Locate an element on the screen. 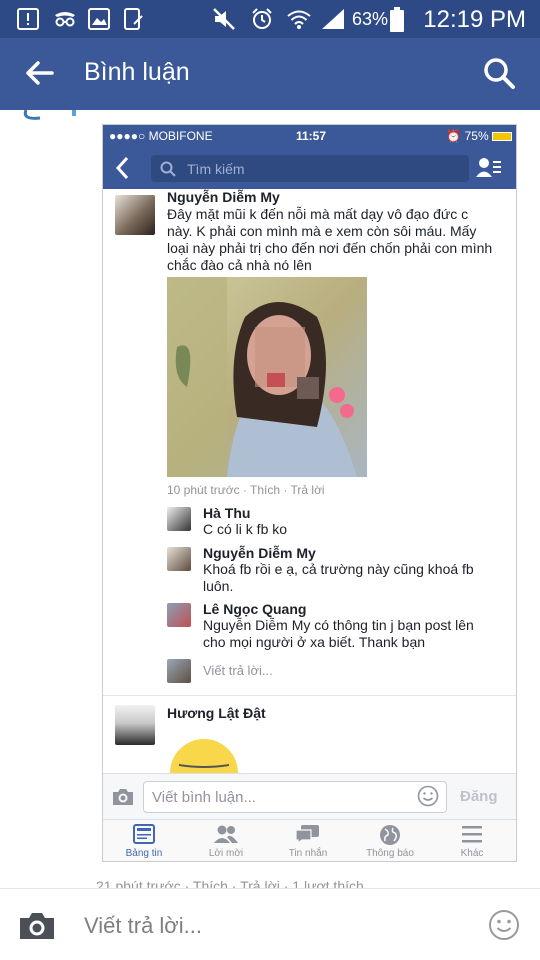 Image resolution: width=540 pixels, height=960 pixels. sticker is located at coordinates (204, 756).